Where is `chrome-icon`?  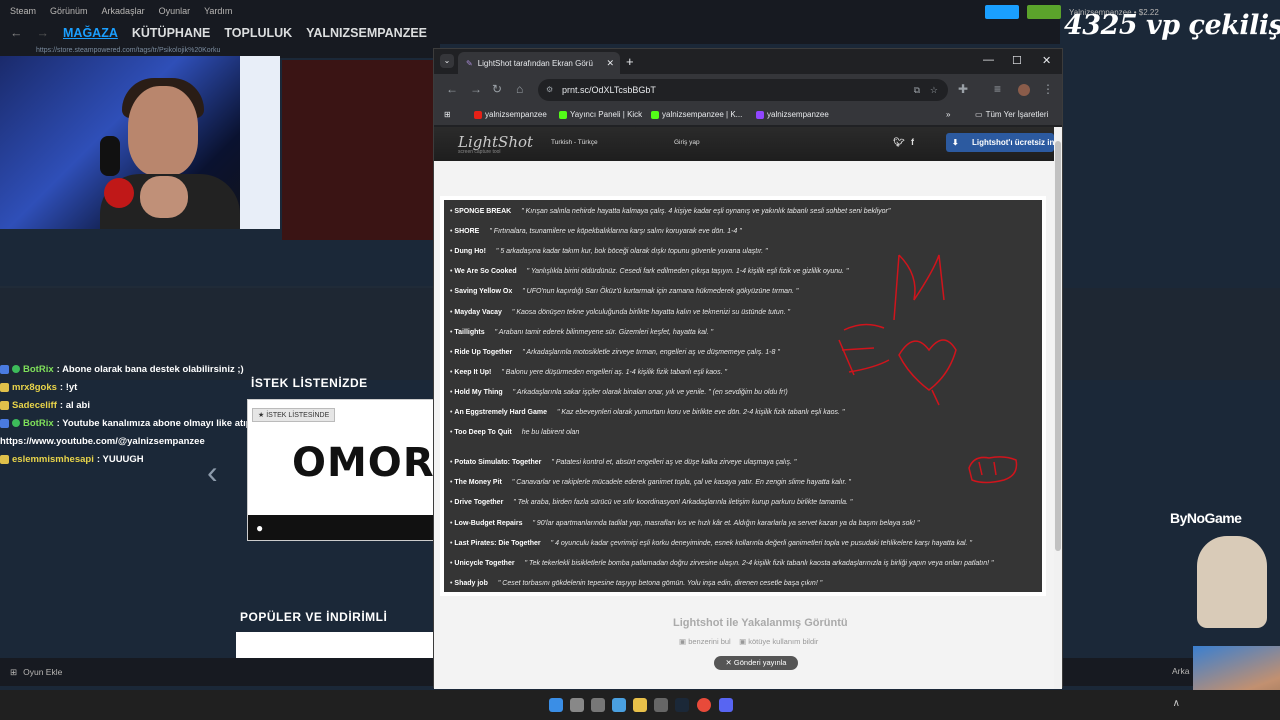 chrome-icon is located at coordinates (704, 705).